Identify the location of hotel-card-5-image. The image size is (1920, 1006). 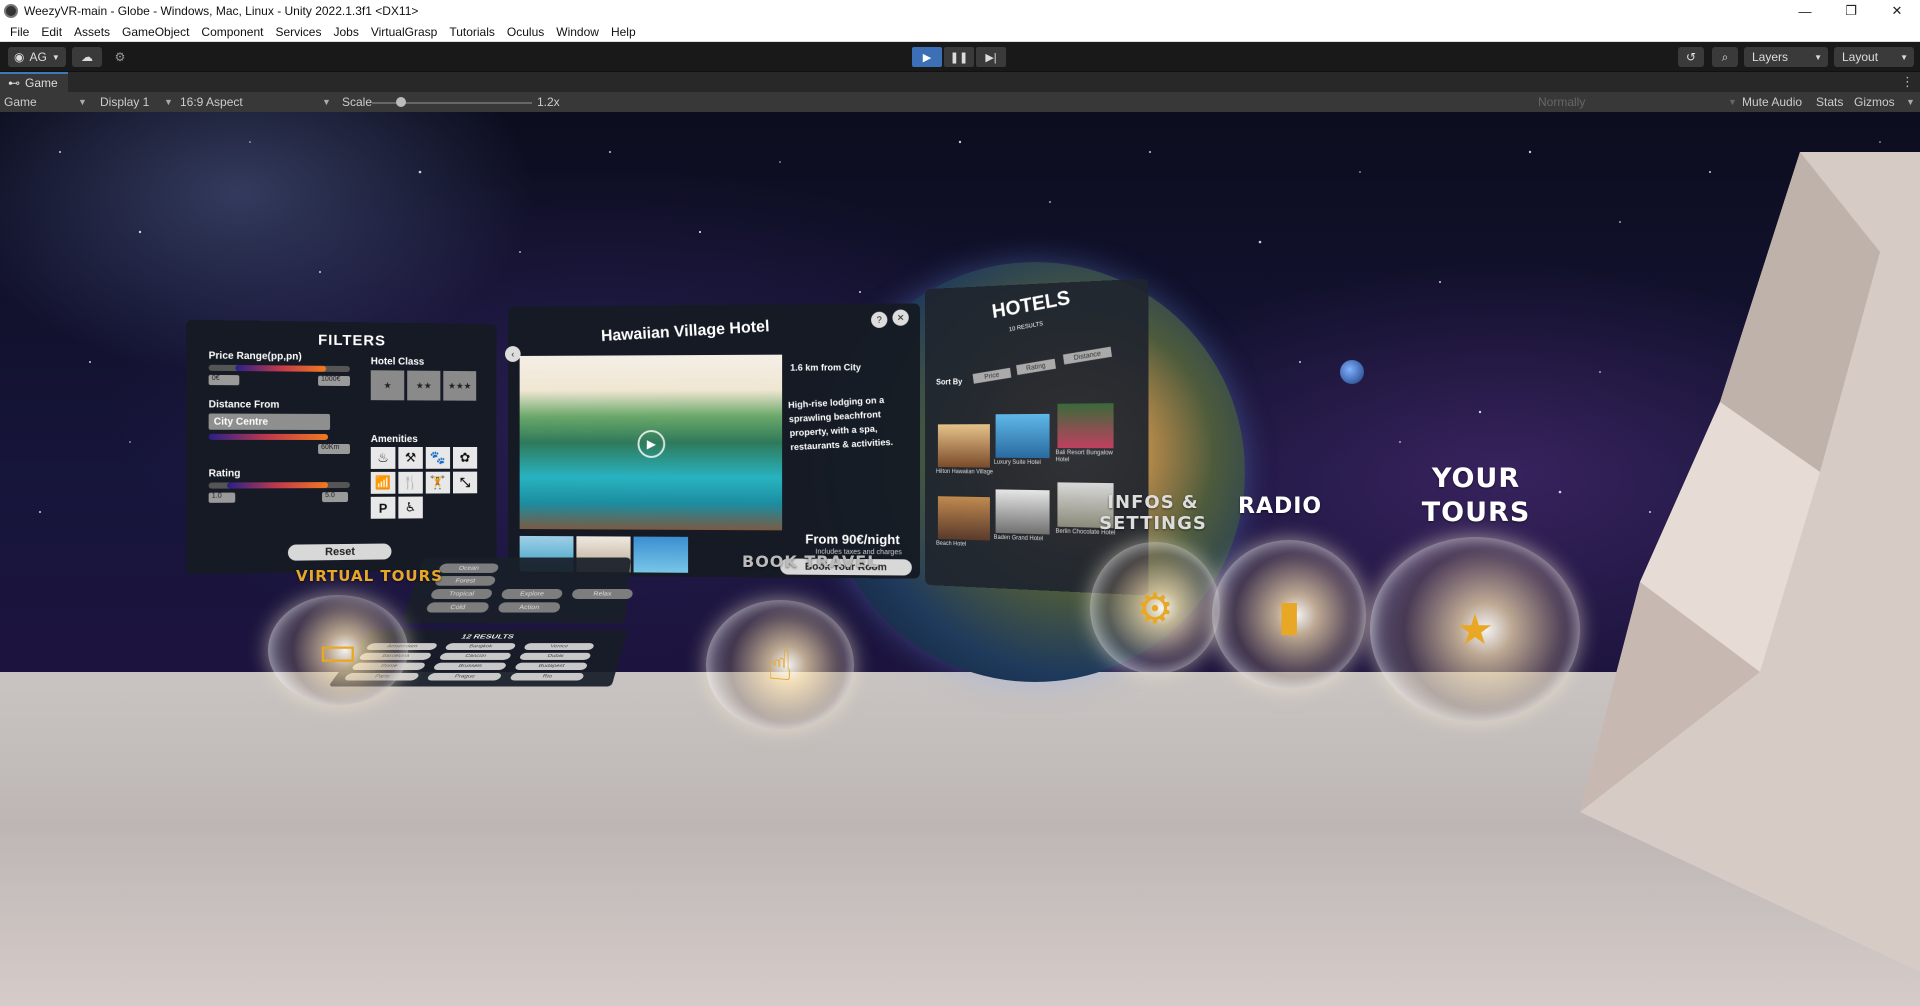
(1023, 511).